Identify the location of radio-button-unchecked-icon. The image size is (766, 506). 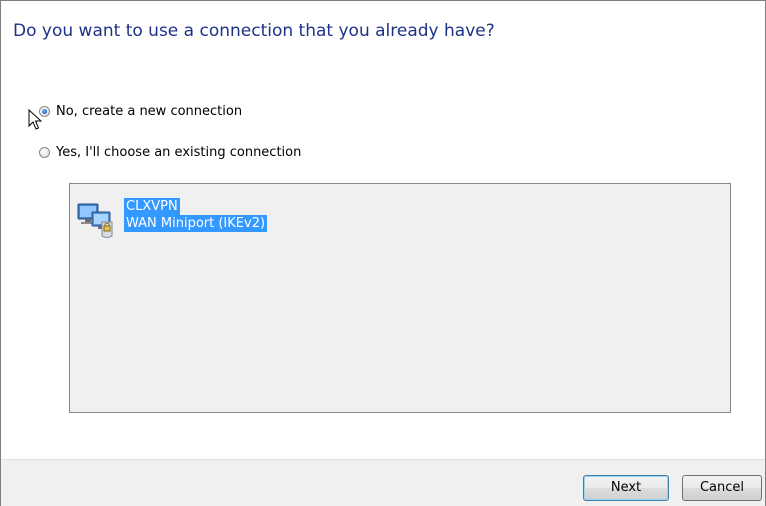
(44, 152).